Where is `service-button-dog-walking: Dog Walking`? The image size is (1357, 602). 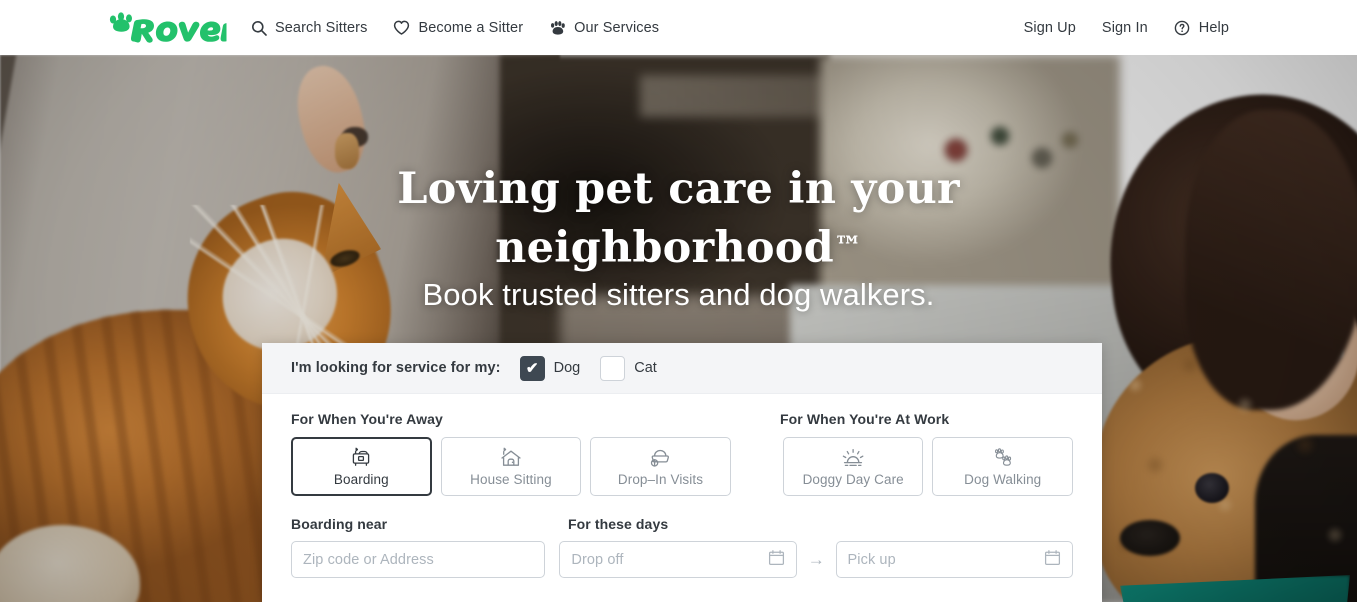
service-button-dog-walking: Dog Walking is located at coordinates (1002, 466).